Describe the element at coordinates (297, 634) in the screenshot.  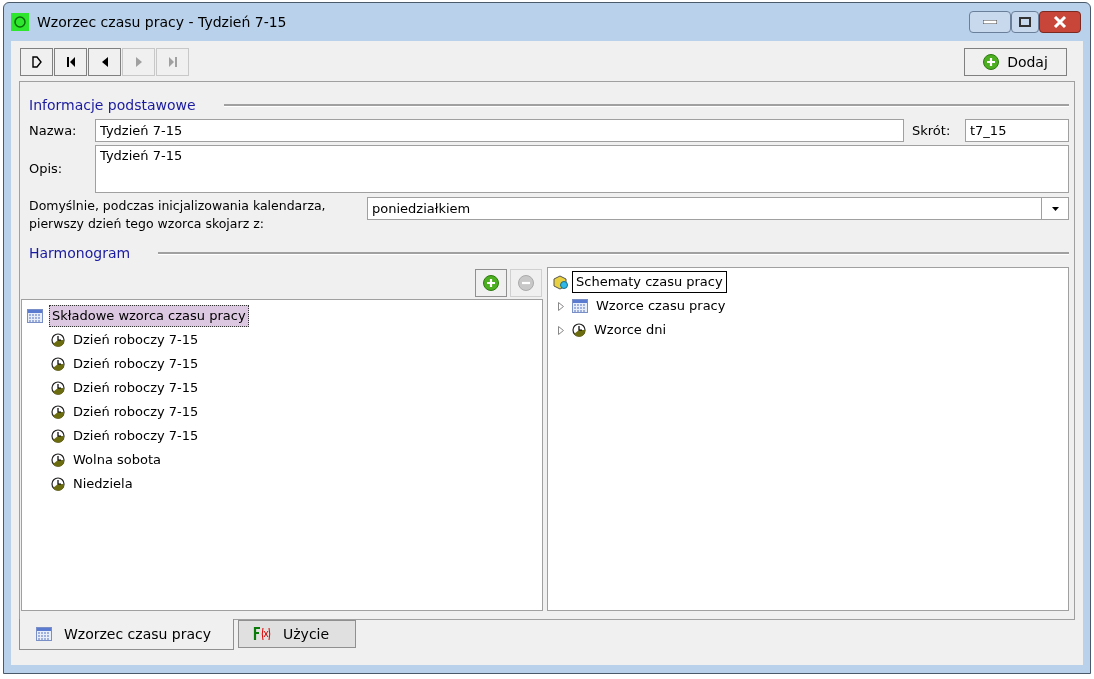
I see `tab: Użycie` at that location.